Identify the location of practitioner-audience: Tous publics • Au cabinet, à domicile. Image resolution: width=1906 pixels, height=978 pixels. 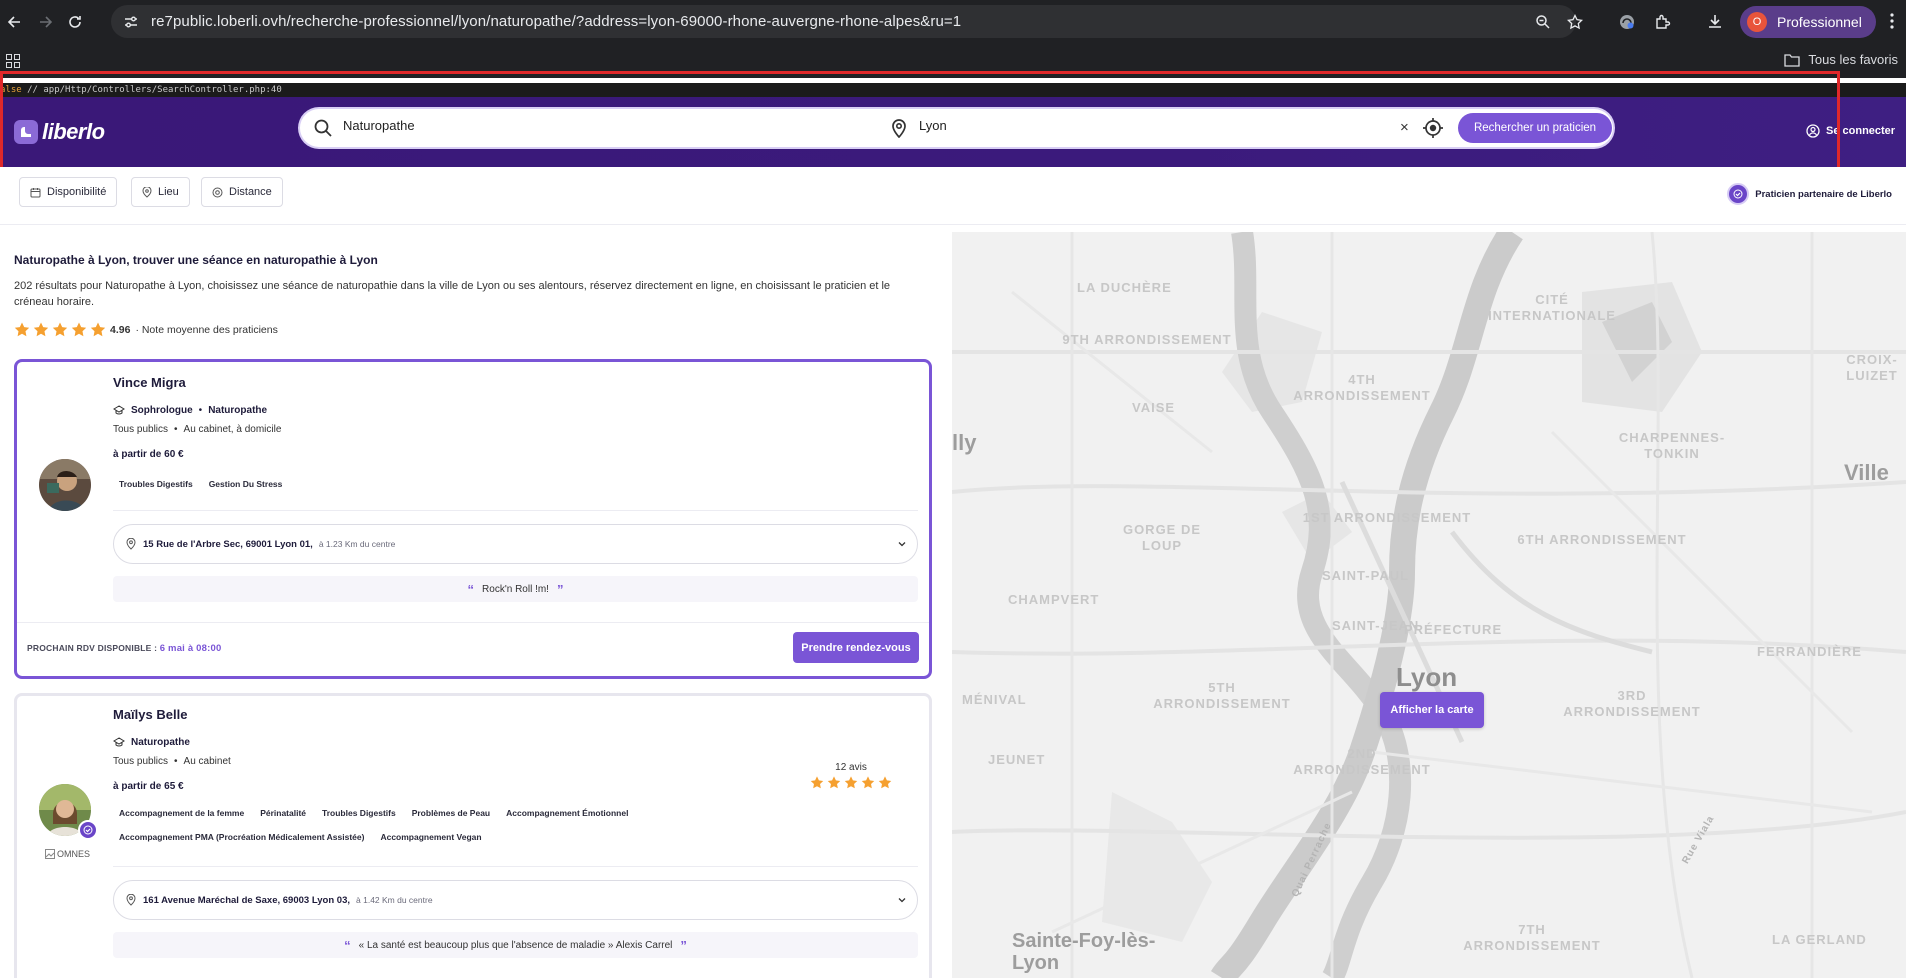
(197, 429).